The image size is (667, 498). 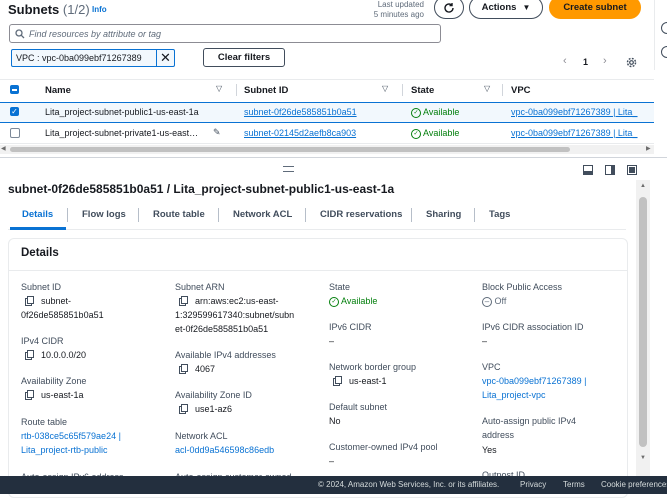 I want to click on network-acl-link: acl-0dd9a546598c86edb, so click(x=224, y=450).